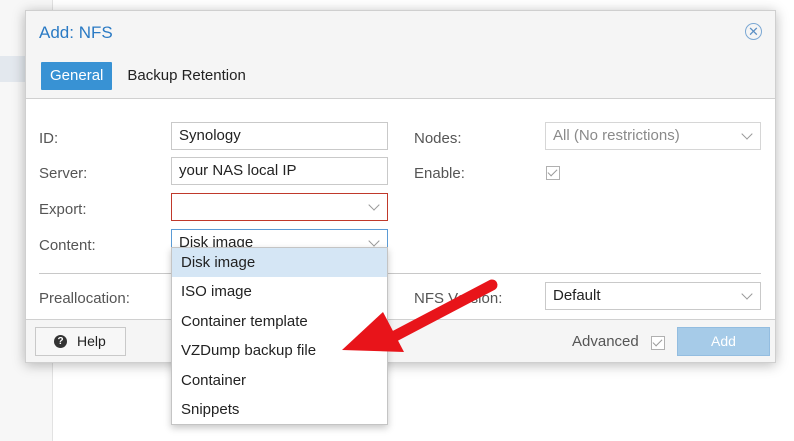 Image resolution: width=794 pixels, height=441 pixels. I want to click on option-iso-image: ISO image, so click(279, 291).